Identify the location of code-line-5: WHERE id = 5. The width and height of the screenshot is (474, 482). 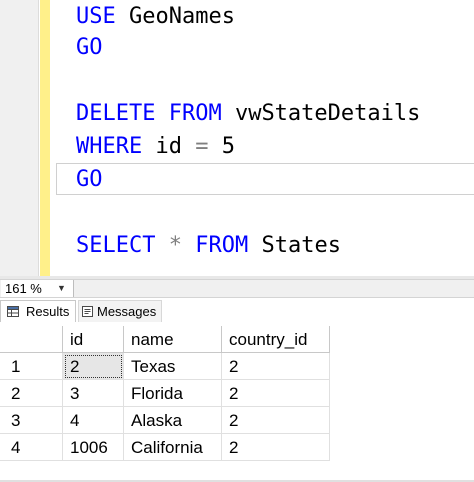
(155, 146).